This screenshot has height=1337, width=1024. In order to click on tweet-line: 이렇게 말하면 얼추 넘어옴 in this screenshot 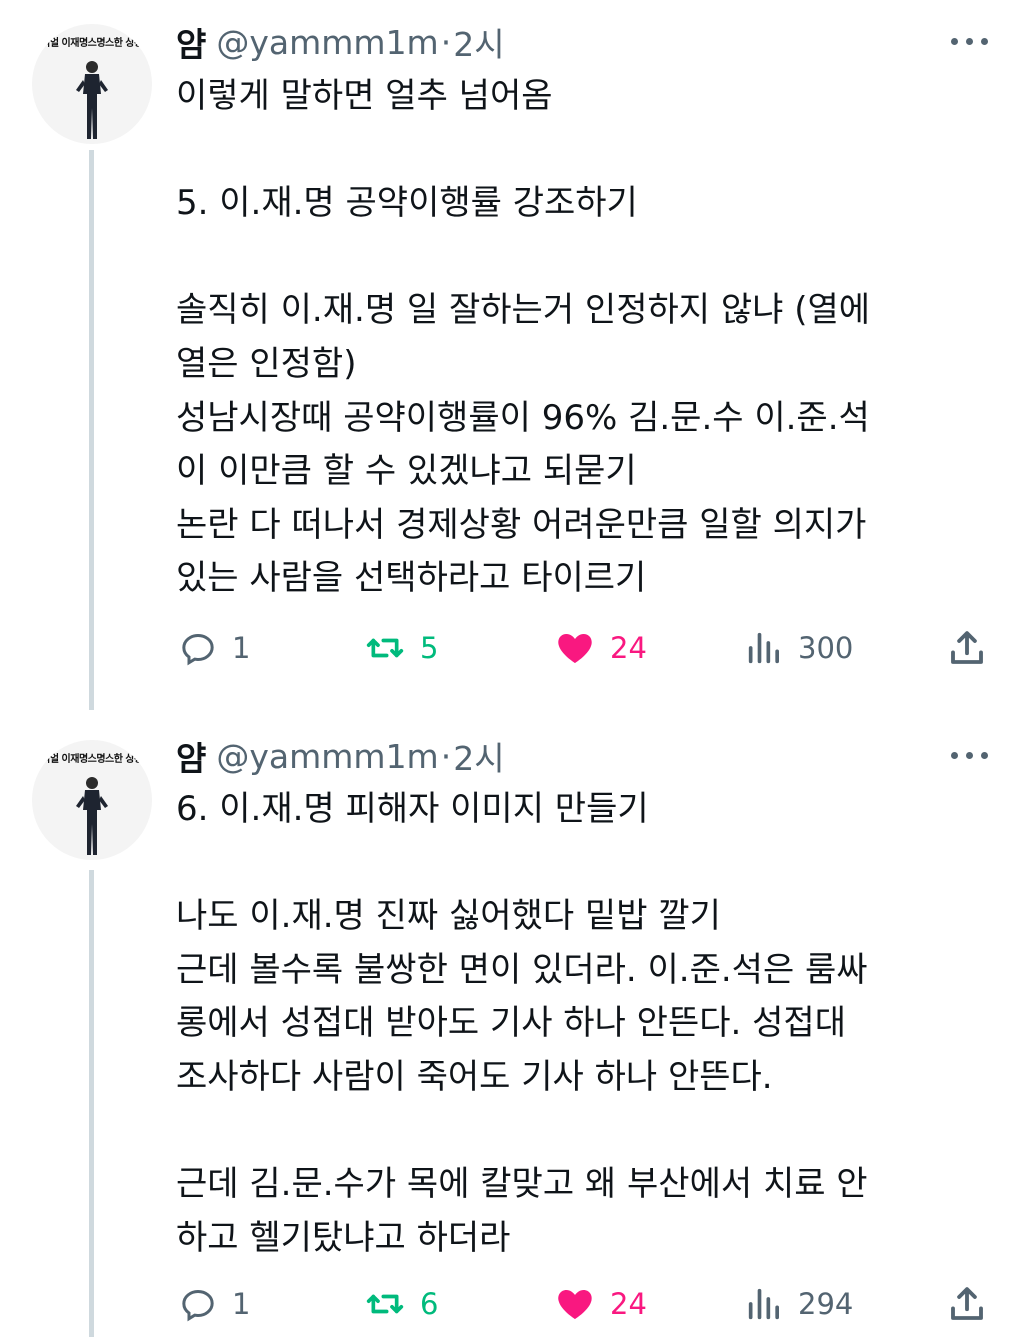, I will do `click(364, 96)`.